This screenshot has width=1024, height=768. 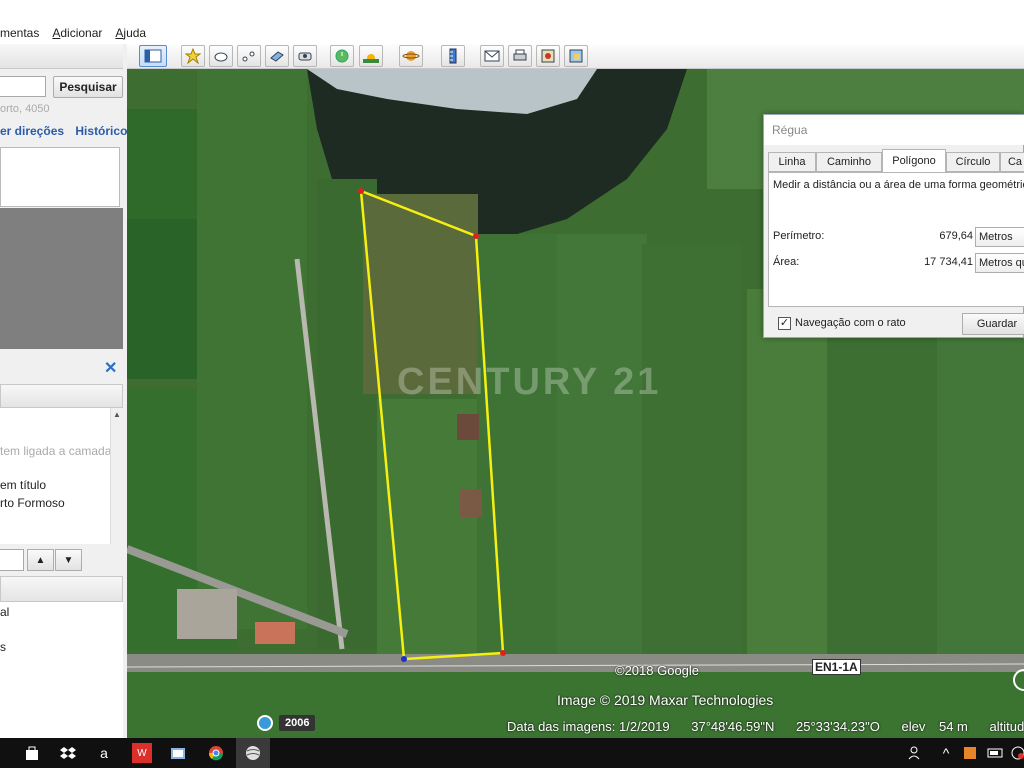 I want to click on road-label: EN1-1A, so click(x=836, y=667).